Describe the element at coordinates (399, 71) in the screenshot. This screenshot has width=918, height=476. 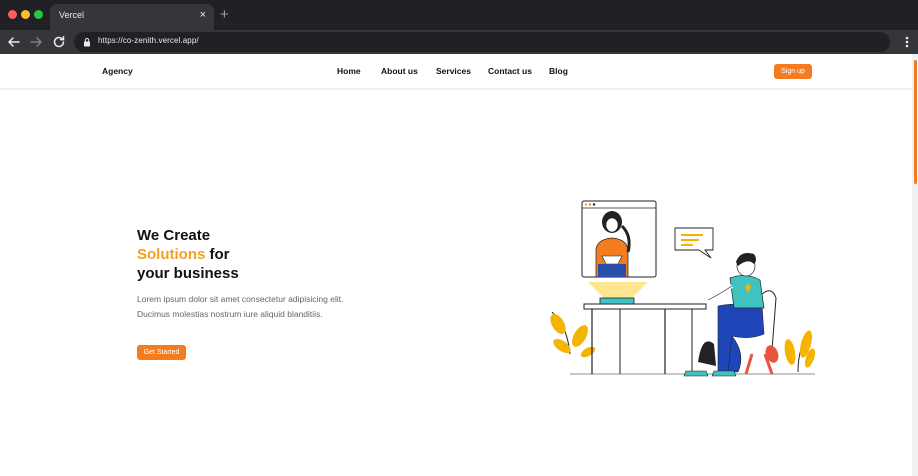
I see `nav-link-about: About us` at that location.